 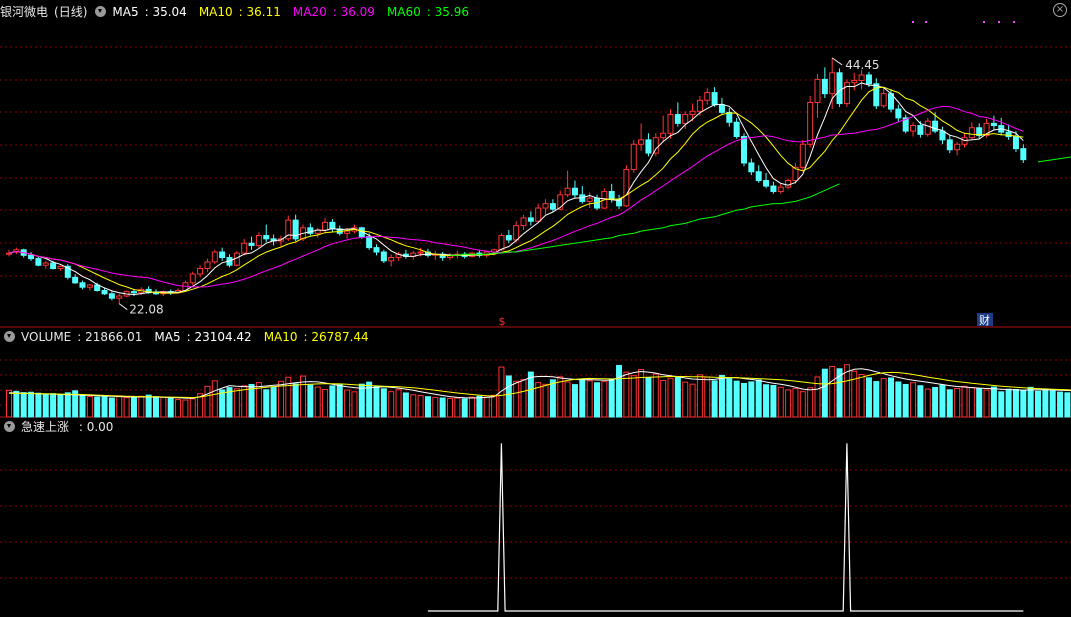 I want to click on indicator-legend: 急速上涨 : 0.00, so click(x=67, y=427).